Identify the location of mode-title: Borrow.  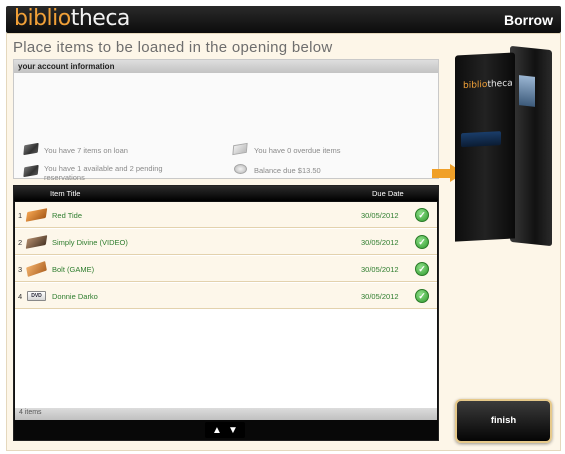
(528, 20).